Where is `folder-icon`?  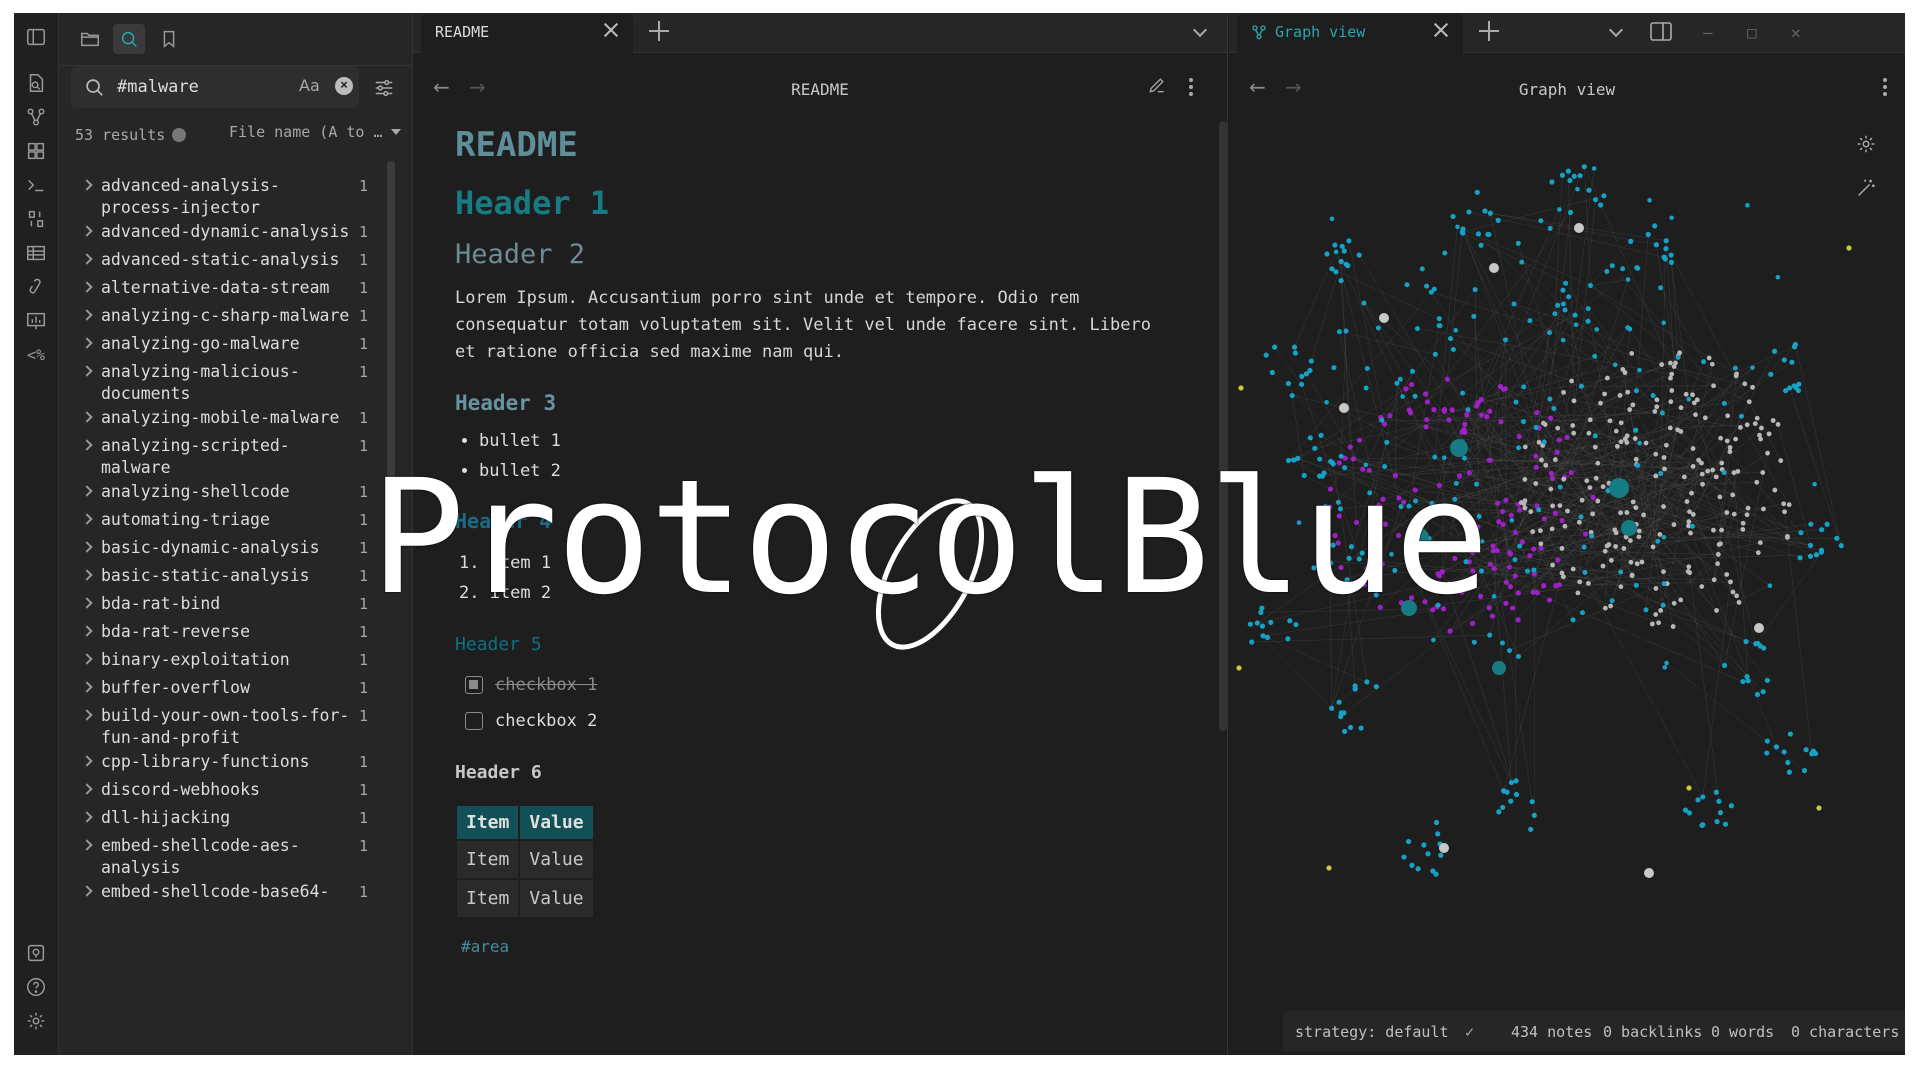 folder-icon is located at coordinates (90, 39).